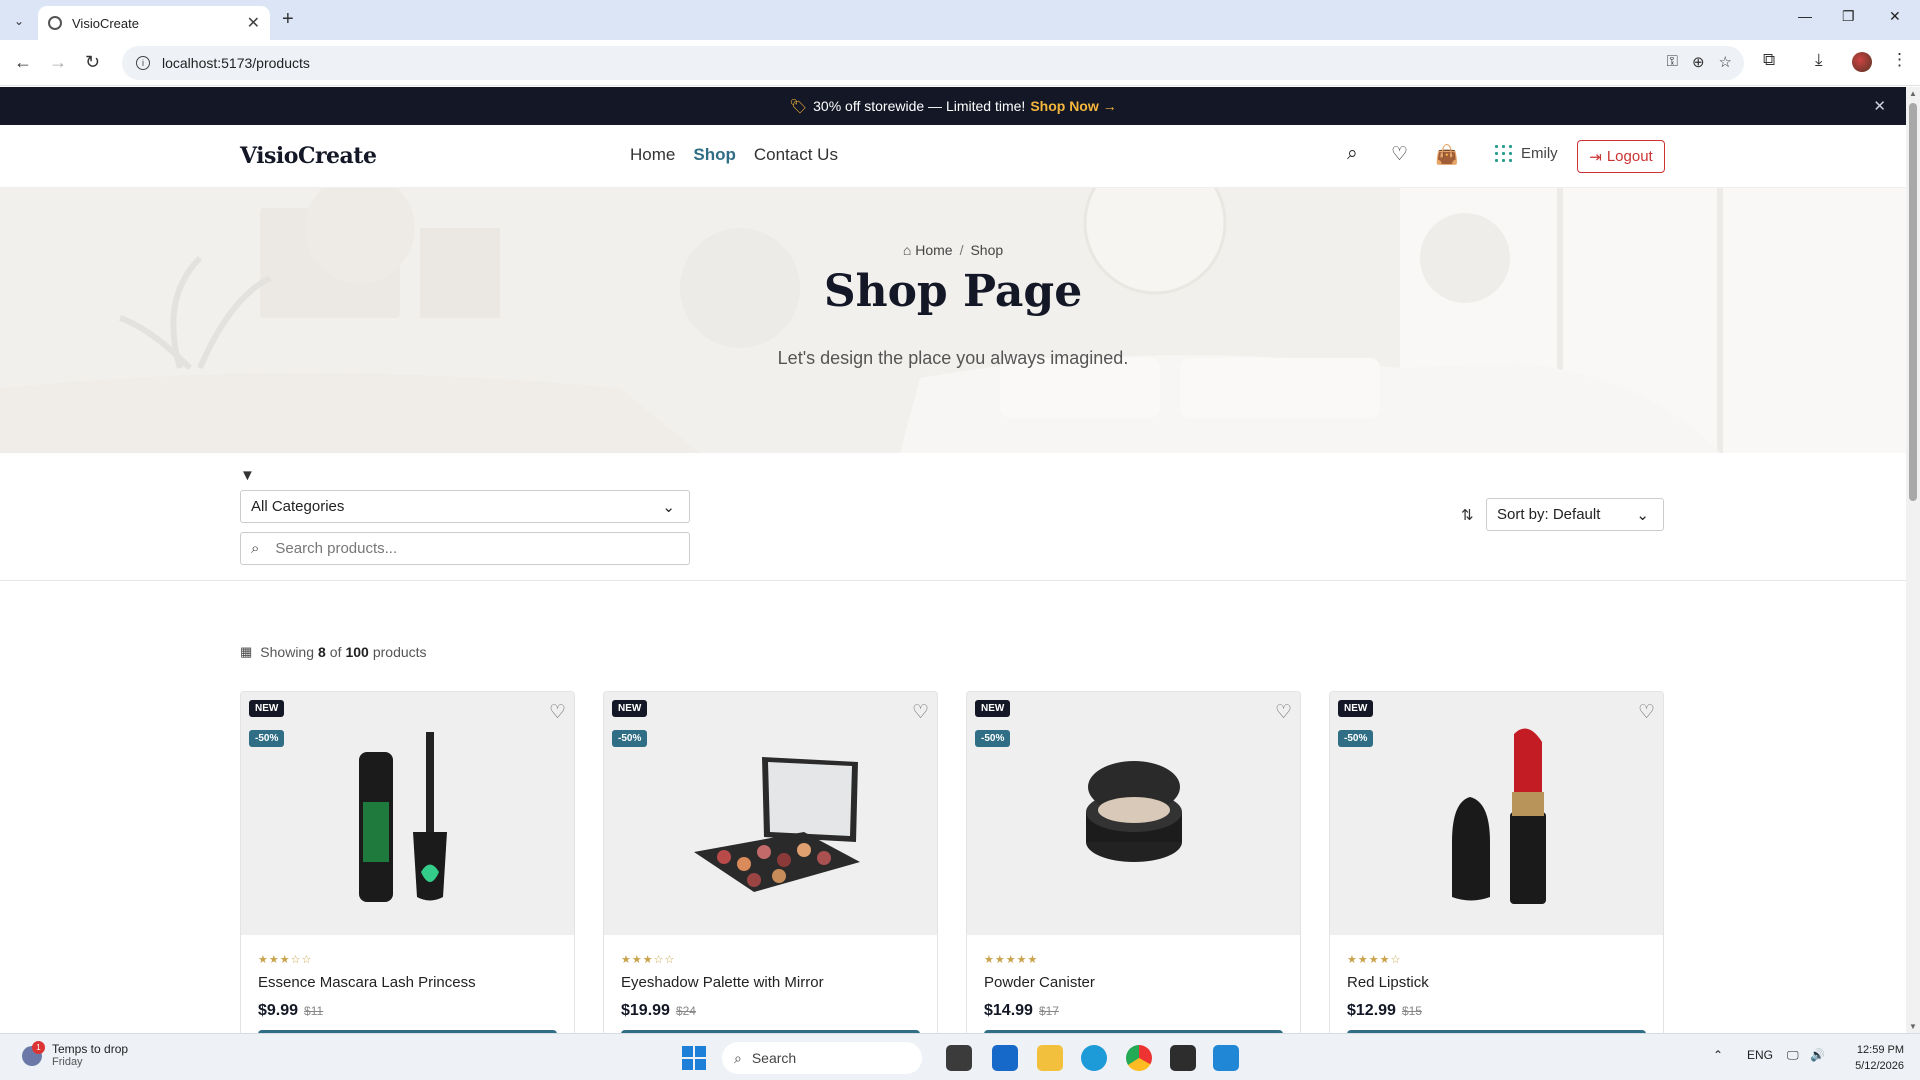 The height and width of the screenshot is (1080, 1920). What do you see at coordinates (1769, 60) in the screenshot?
I see `extensions-icon: ⧉` at bounding box center [1769, 60].